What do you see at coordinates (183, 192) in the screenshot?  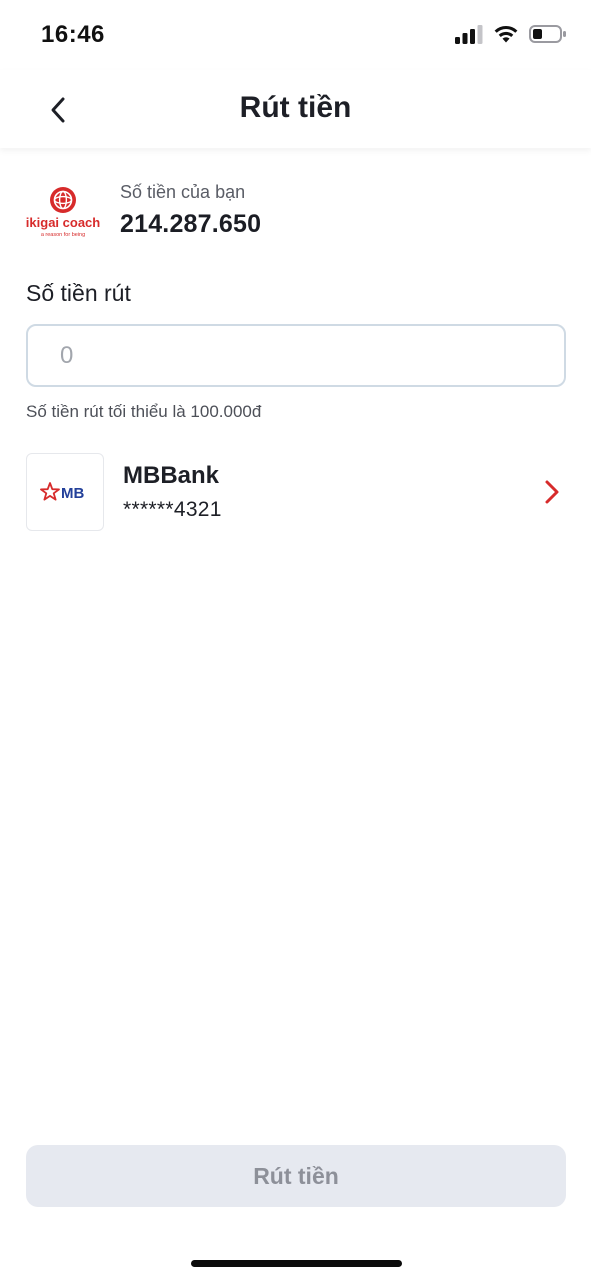 I see `balance-label: Số tiền của bạn` at bounding box center [183, 192].